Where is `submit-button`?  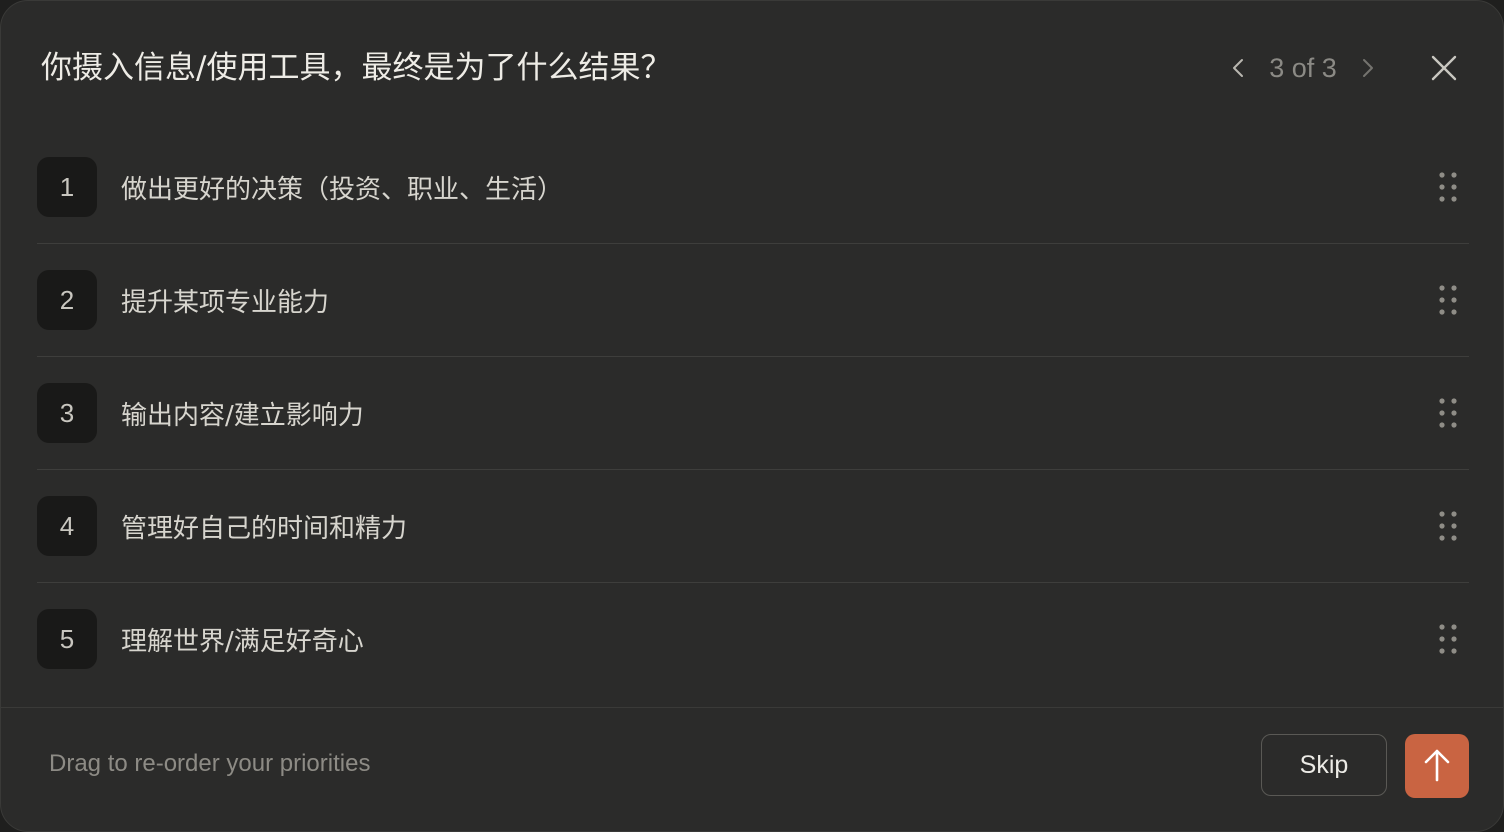 submit-button is located at coordinates (1437, 766).